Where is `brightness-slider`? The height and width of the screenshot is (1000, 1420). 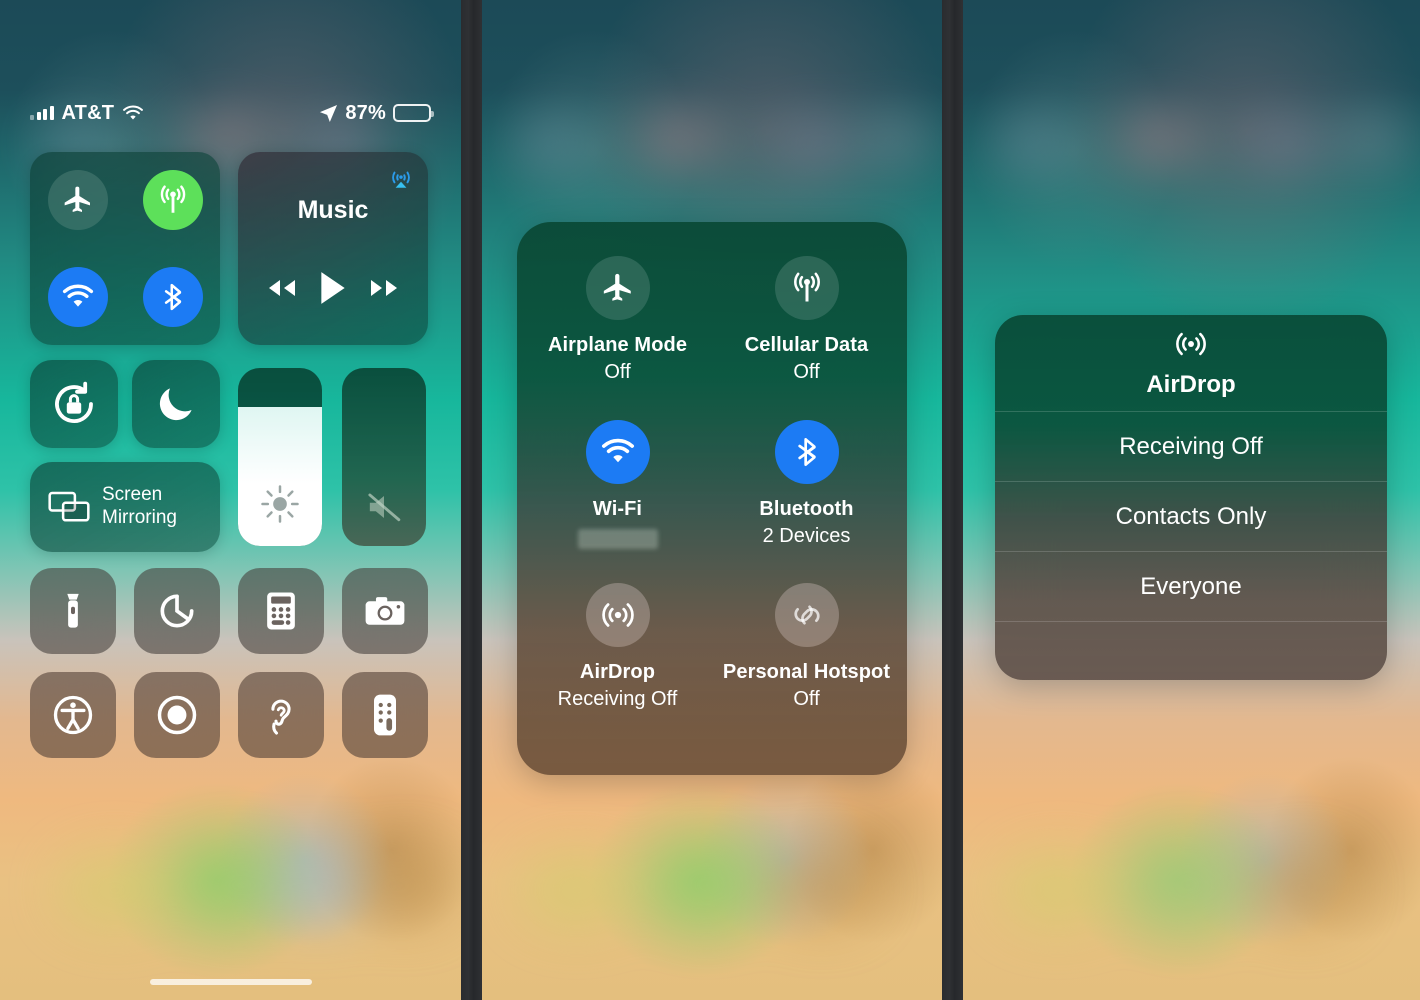
brightness-slider is located at coordinates (280, 457).